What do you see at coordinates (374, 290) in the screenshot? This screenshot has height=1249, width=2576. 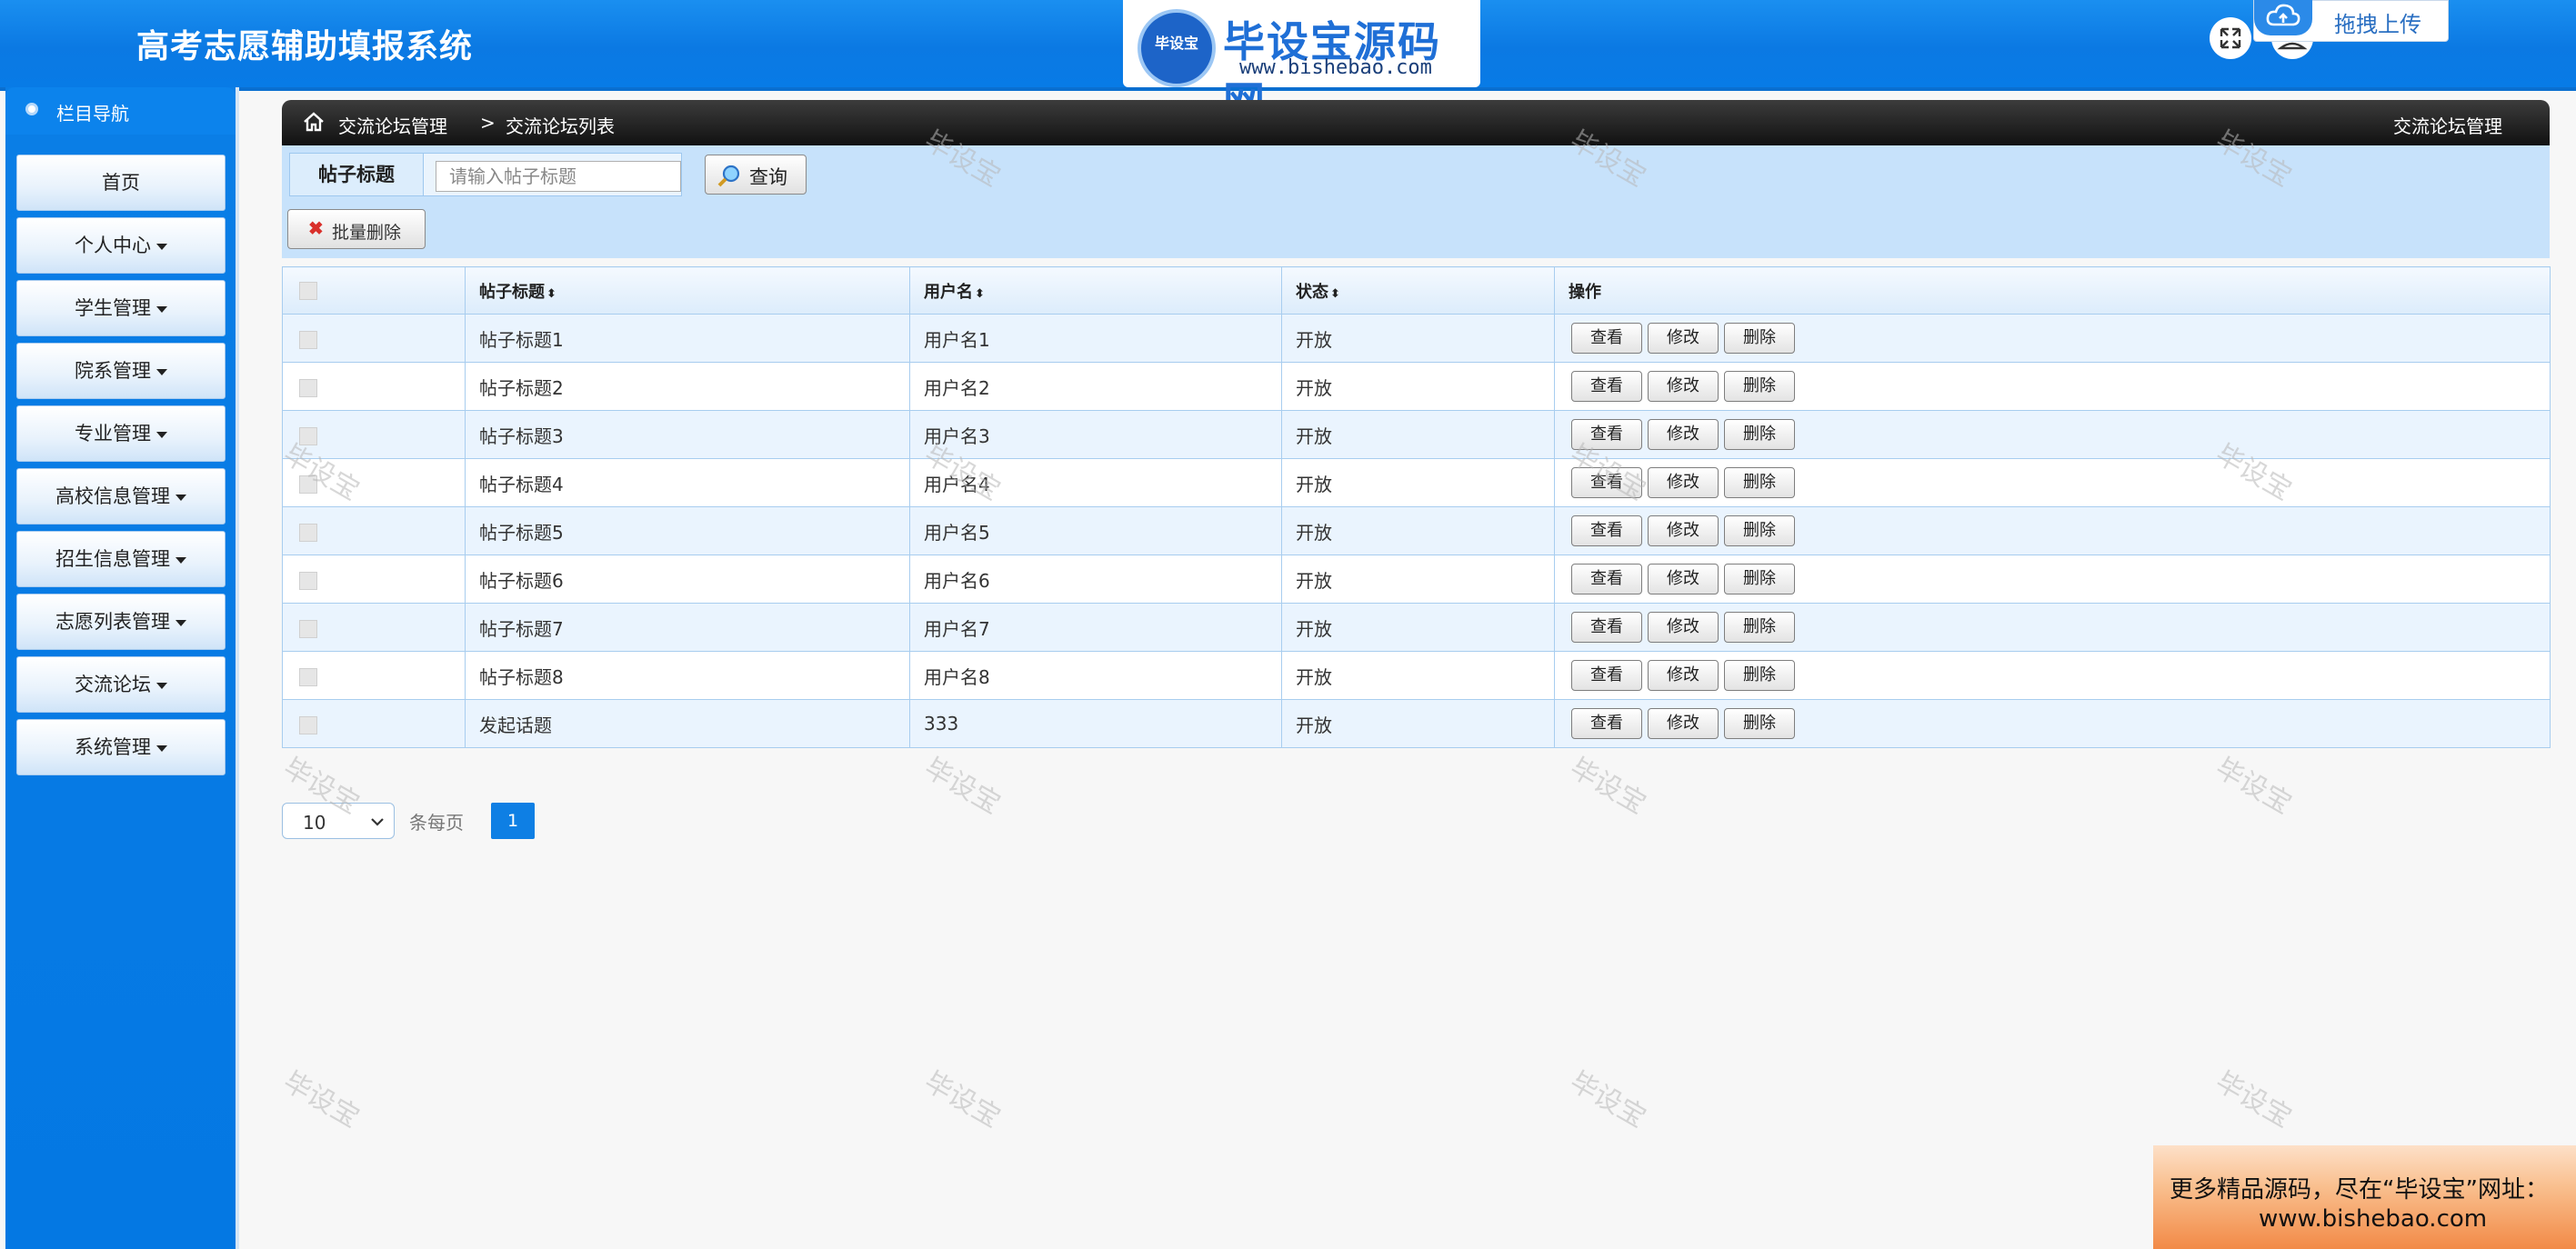 I see `select-all-cell` at bounding box center [374, 290].